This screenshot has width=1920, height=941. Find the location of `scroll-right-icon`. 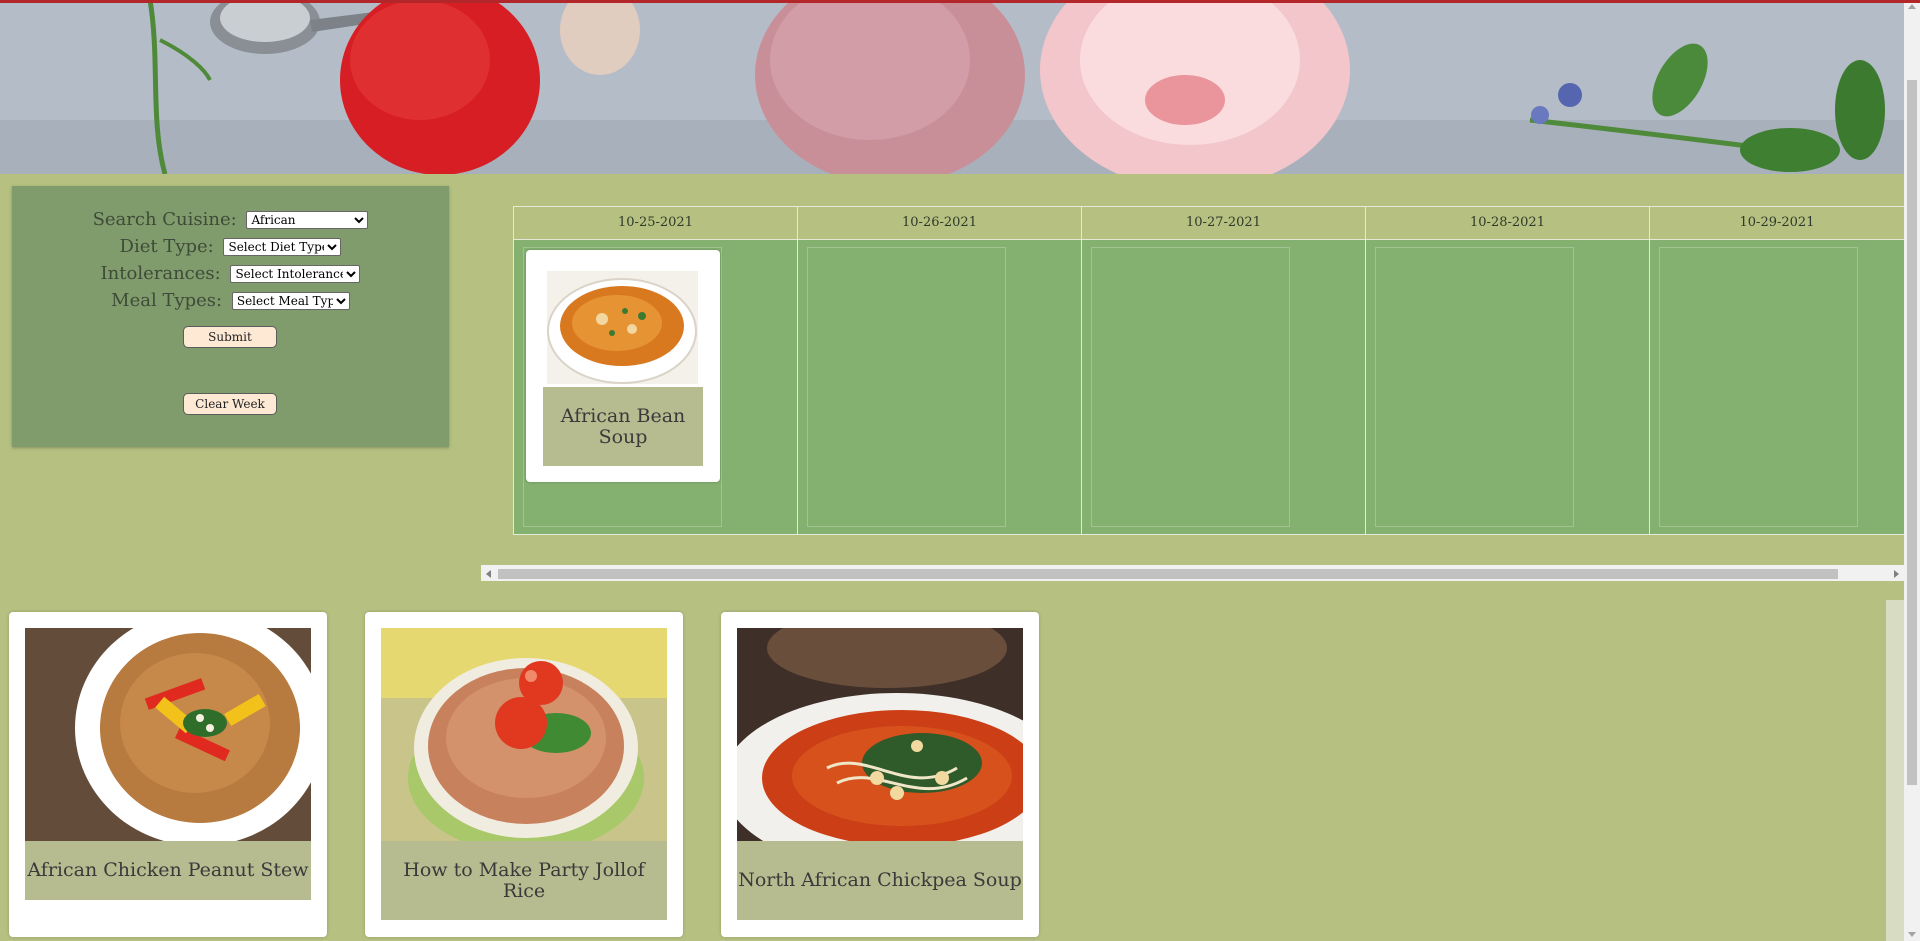

scroll-right-icon is located at coordinates (1896, 574).